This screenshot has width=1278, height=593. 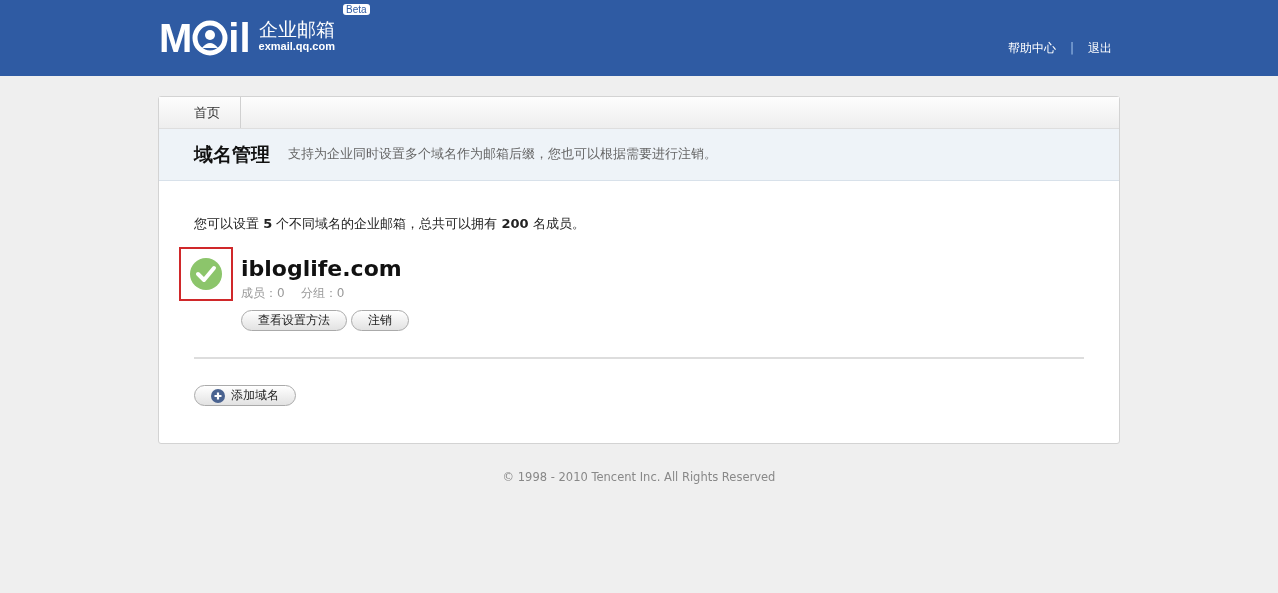 I want to click on beta-badge: Beta, so click(x=356, y=9).